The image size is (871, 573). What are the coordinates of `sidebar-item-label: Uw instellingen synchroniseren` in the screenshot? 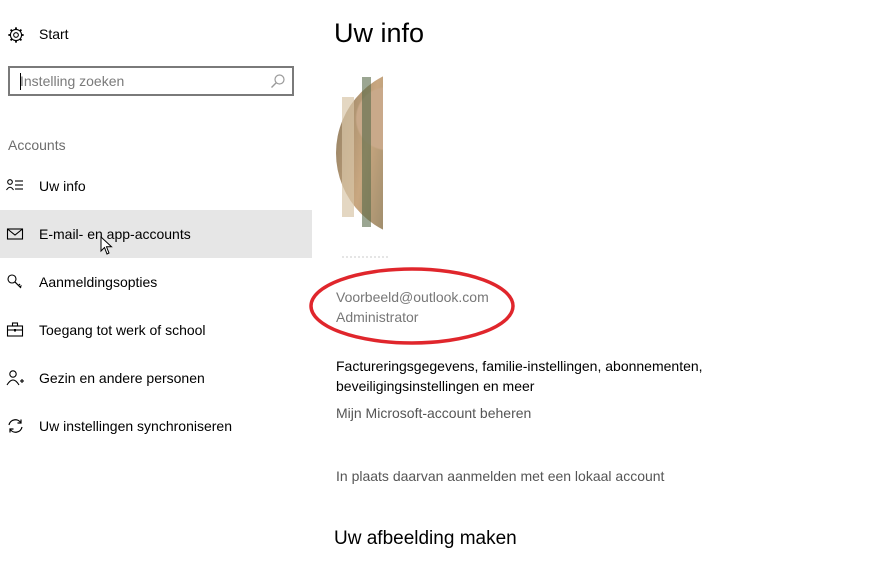 It's located at (135, 426).